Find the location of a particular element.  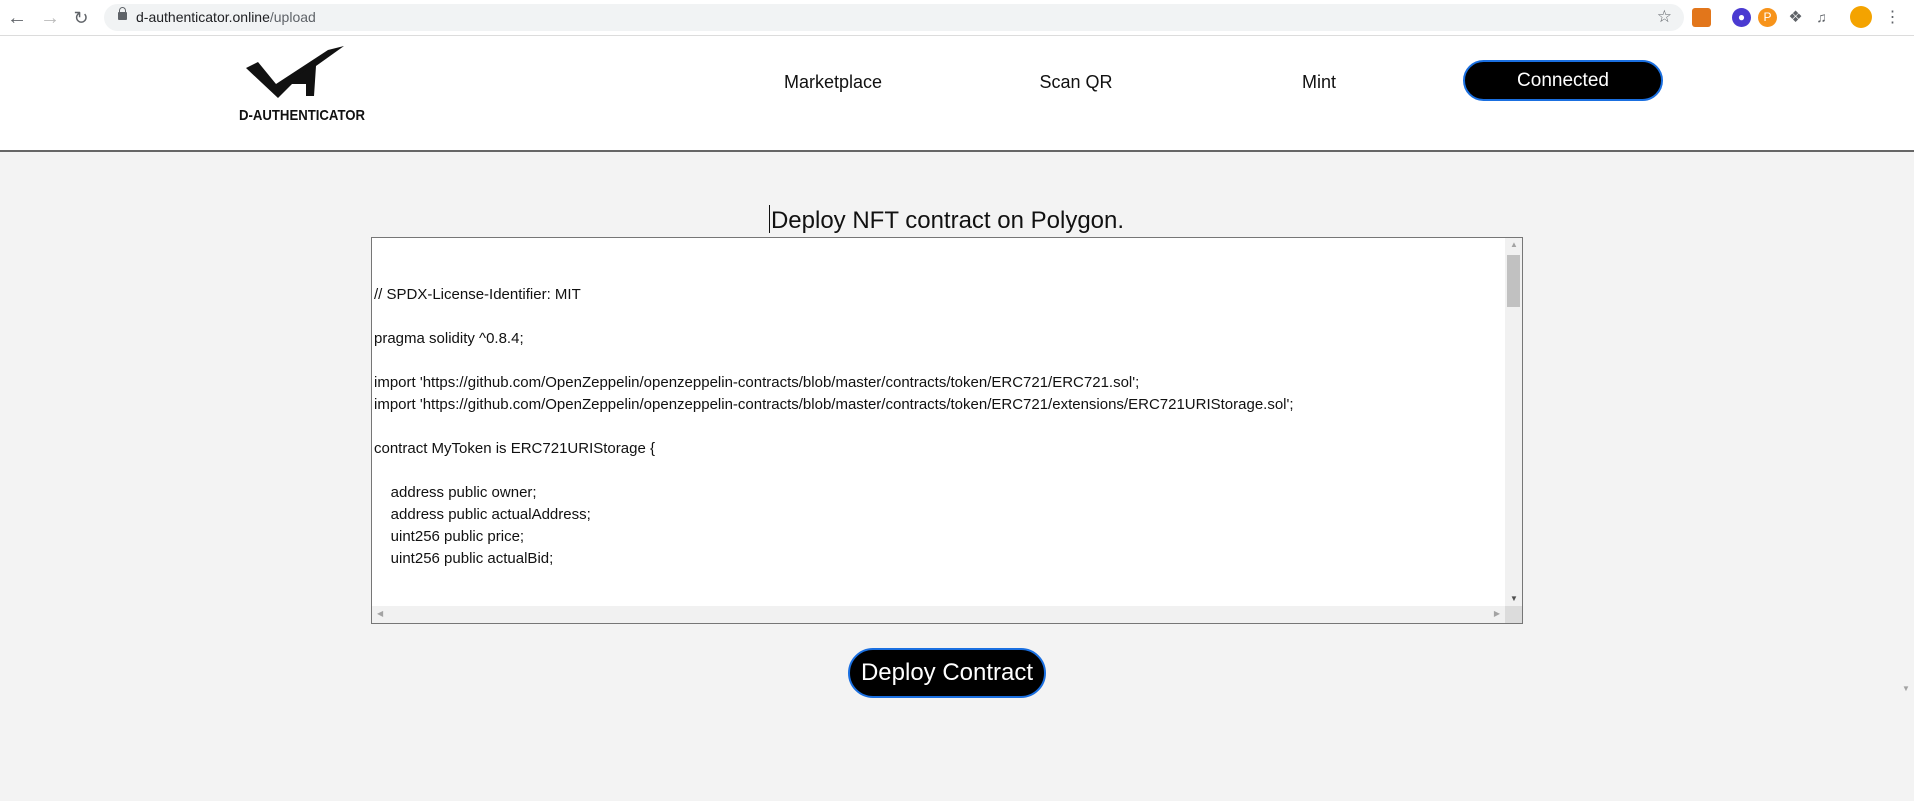

nav-marketplace: Marketplace is located at coordinates (833, 82).